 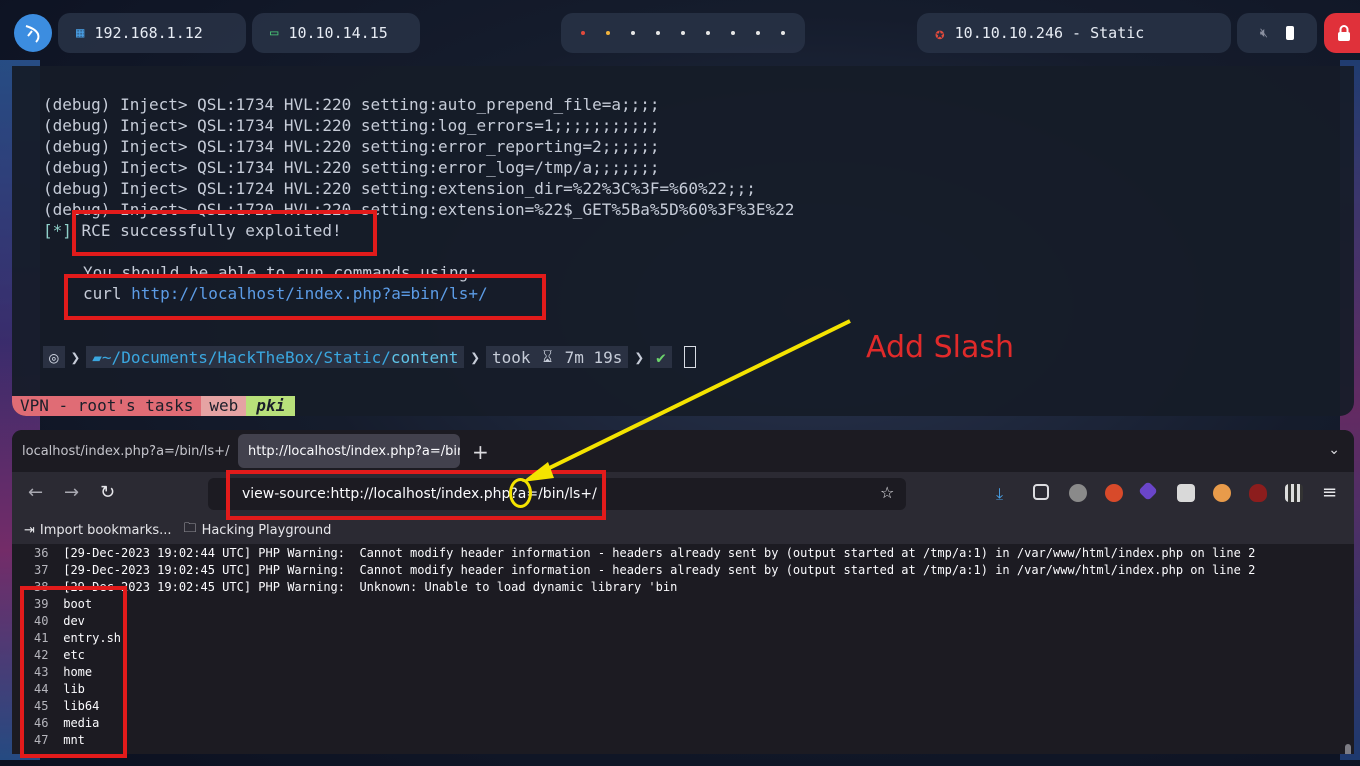 What do you see at coordinates (538, 472) in the screenshot?
I see `arrow-head` at bounding box center [538, 472].